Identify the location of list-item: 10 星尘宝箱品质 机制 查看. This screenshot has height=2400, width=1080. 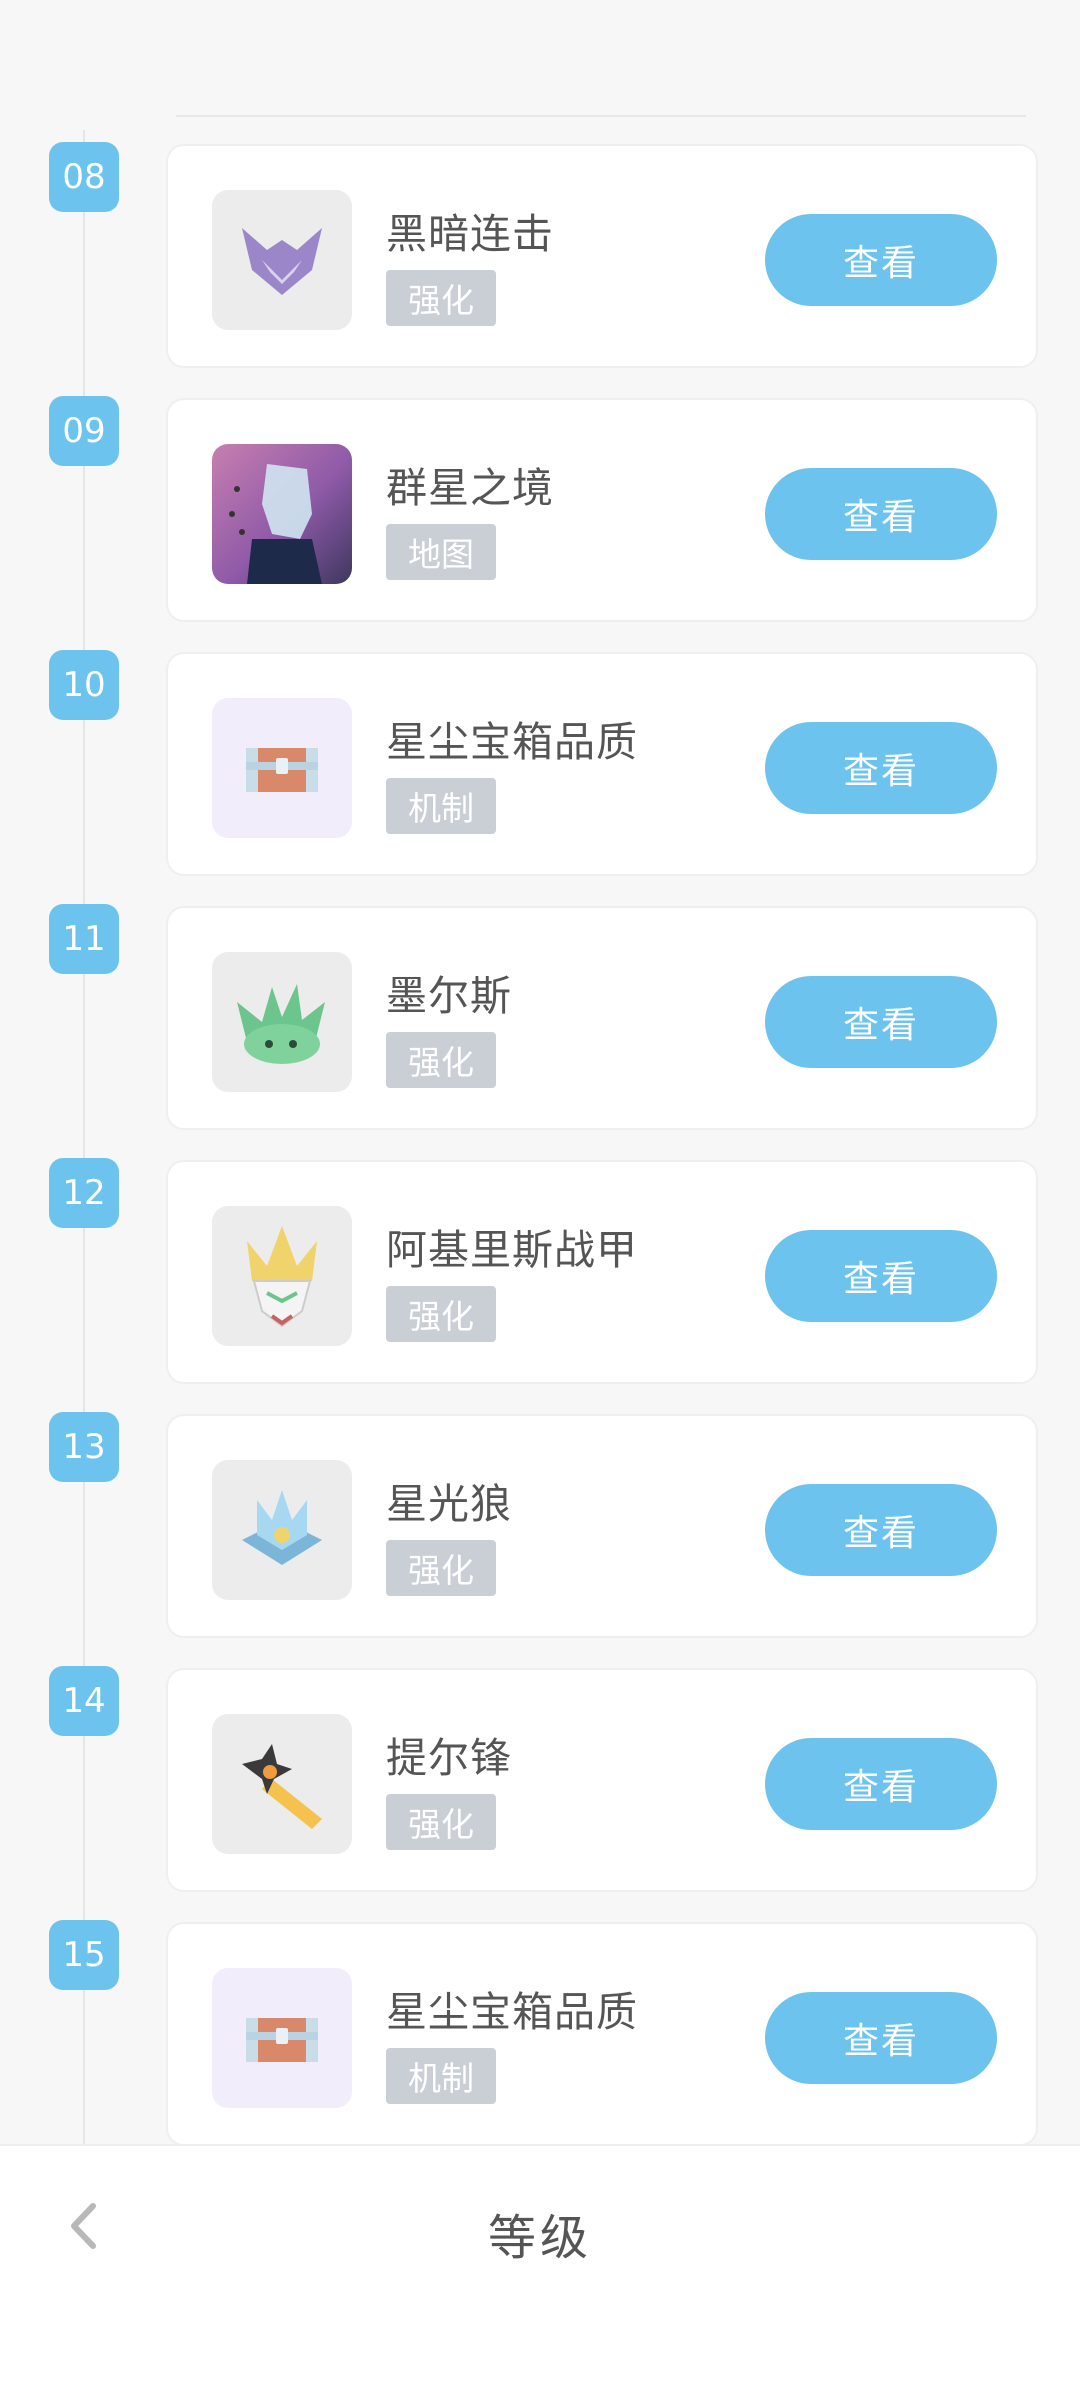
(540, 765).